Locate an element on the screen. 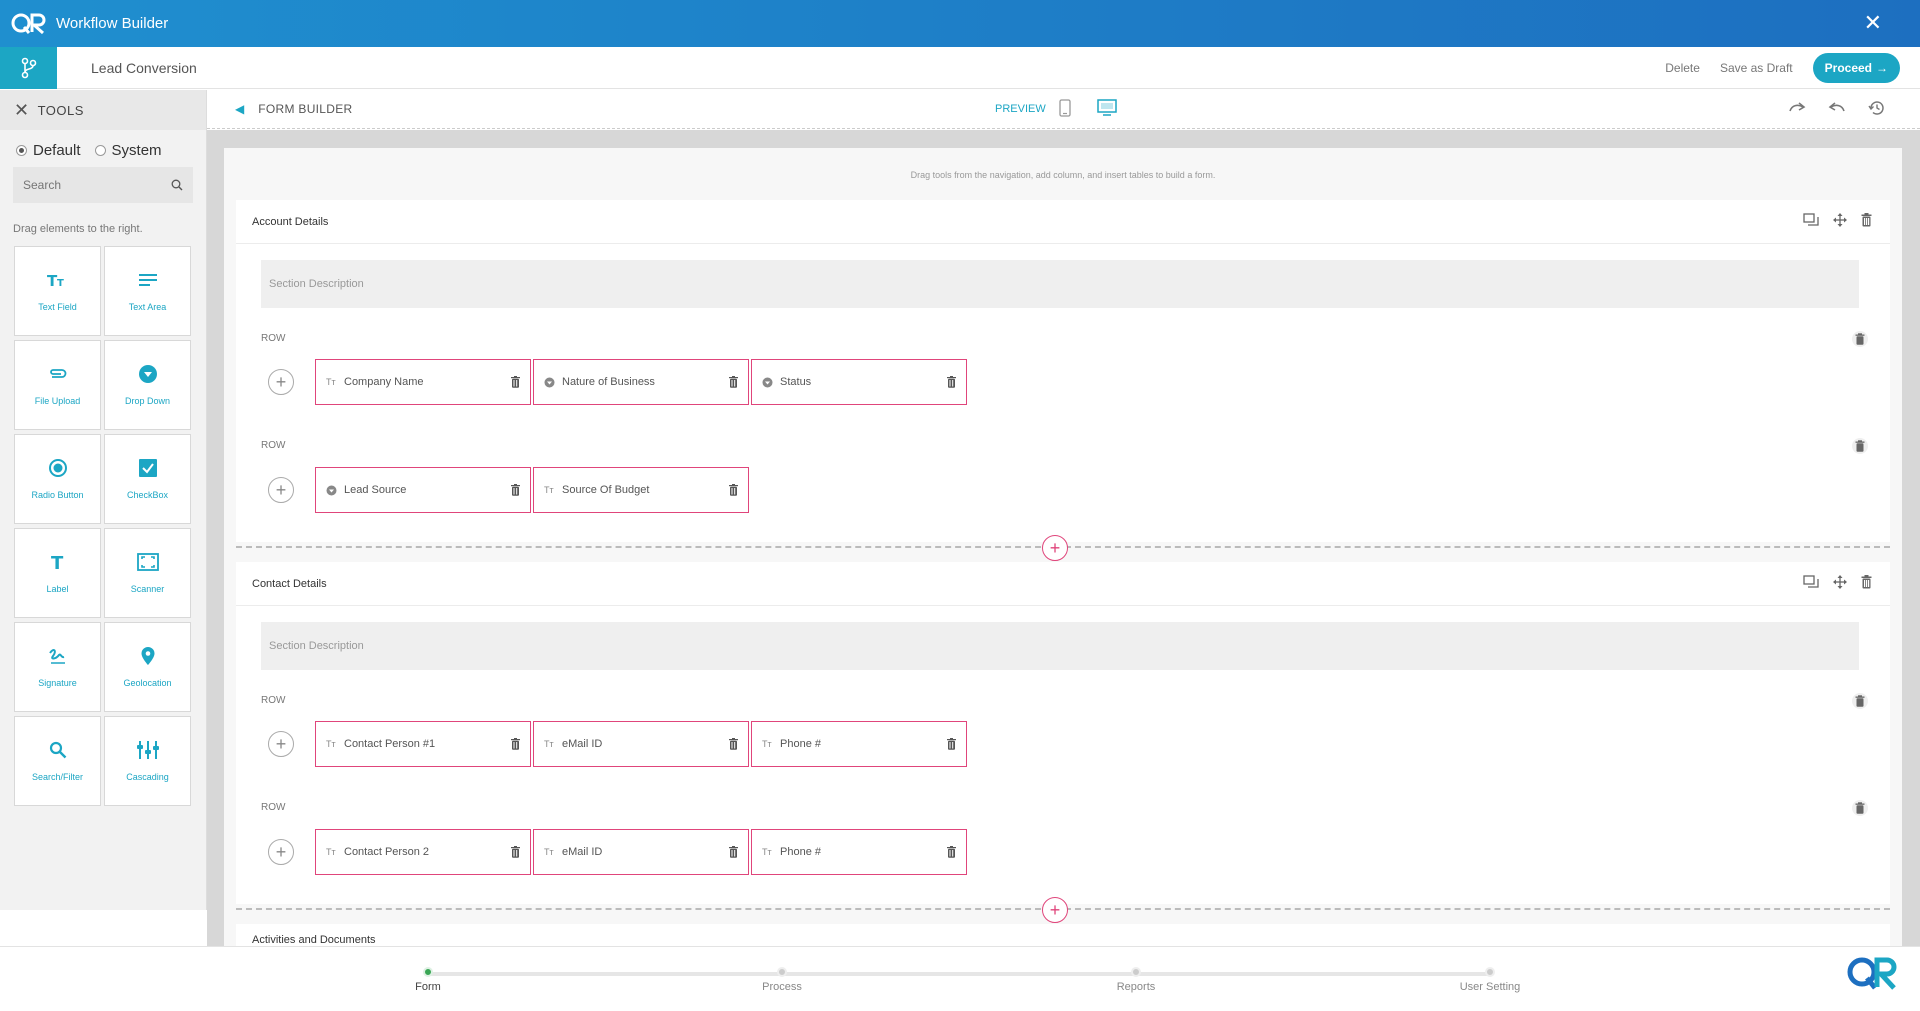 The image size is (1920, 1011). field-contact-person-1: Tт Contact Person #1 is located at coordinates (423, 744).